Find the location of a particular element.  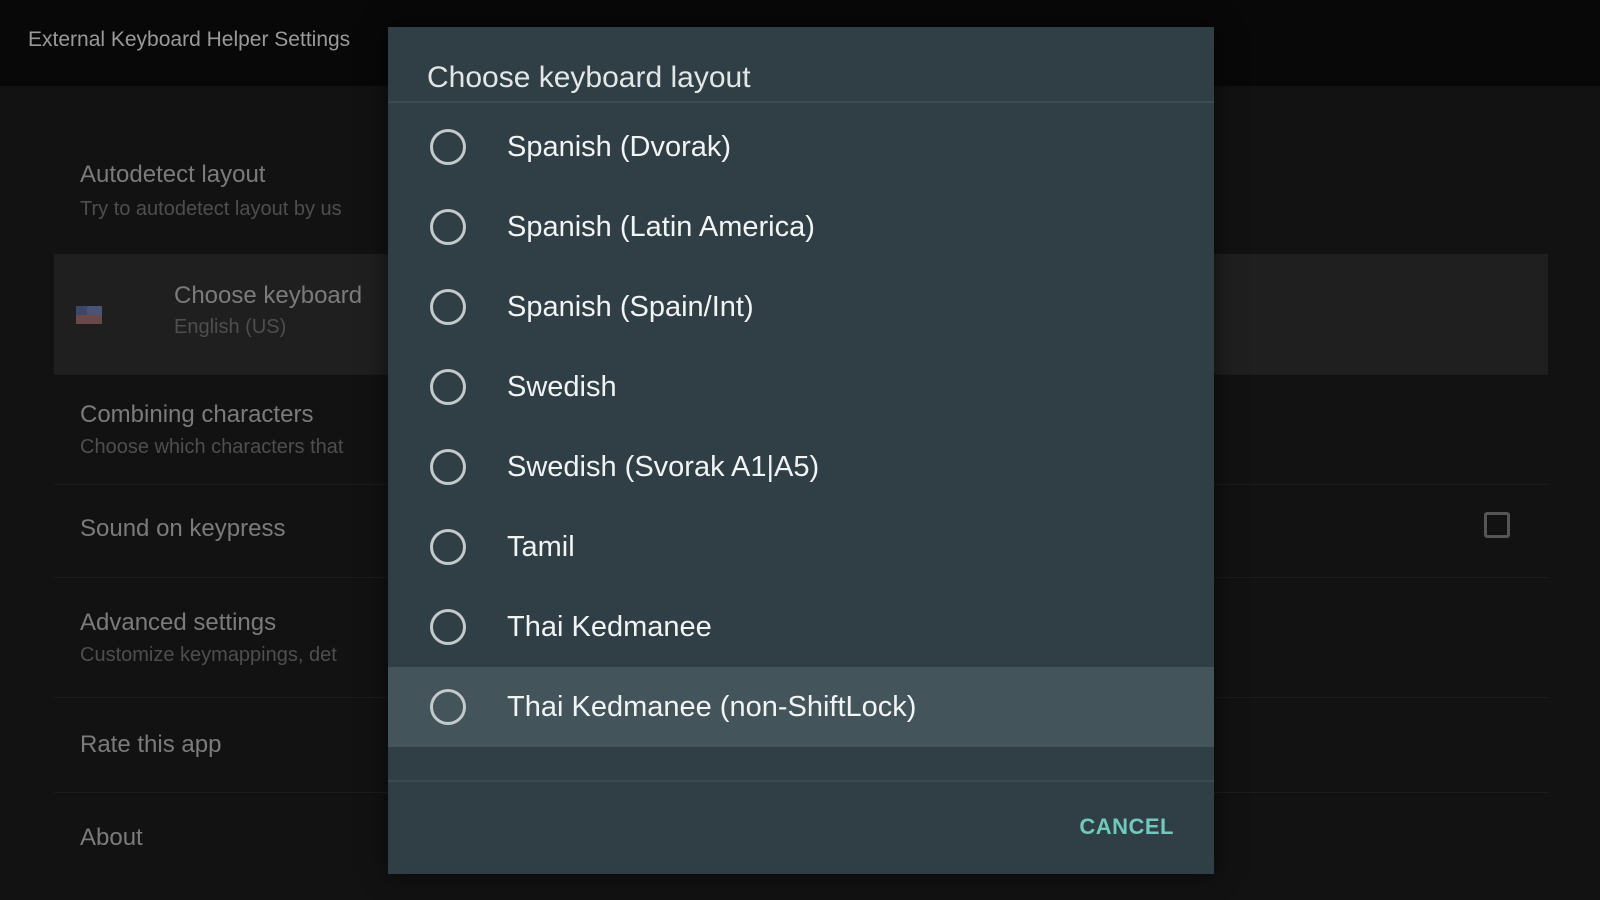

pref-title: Sound on keypress is located at coordinates (183, 528).